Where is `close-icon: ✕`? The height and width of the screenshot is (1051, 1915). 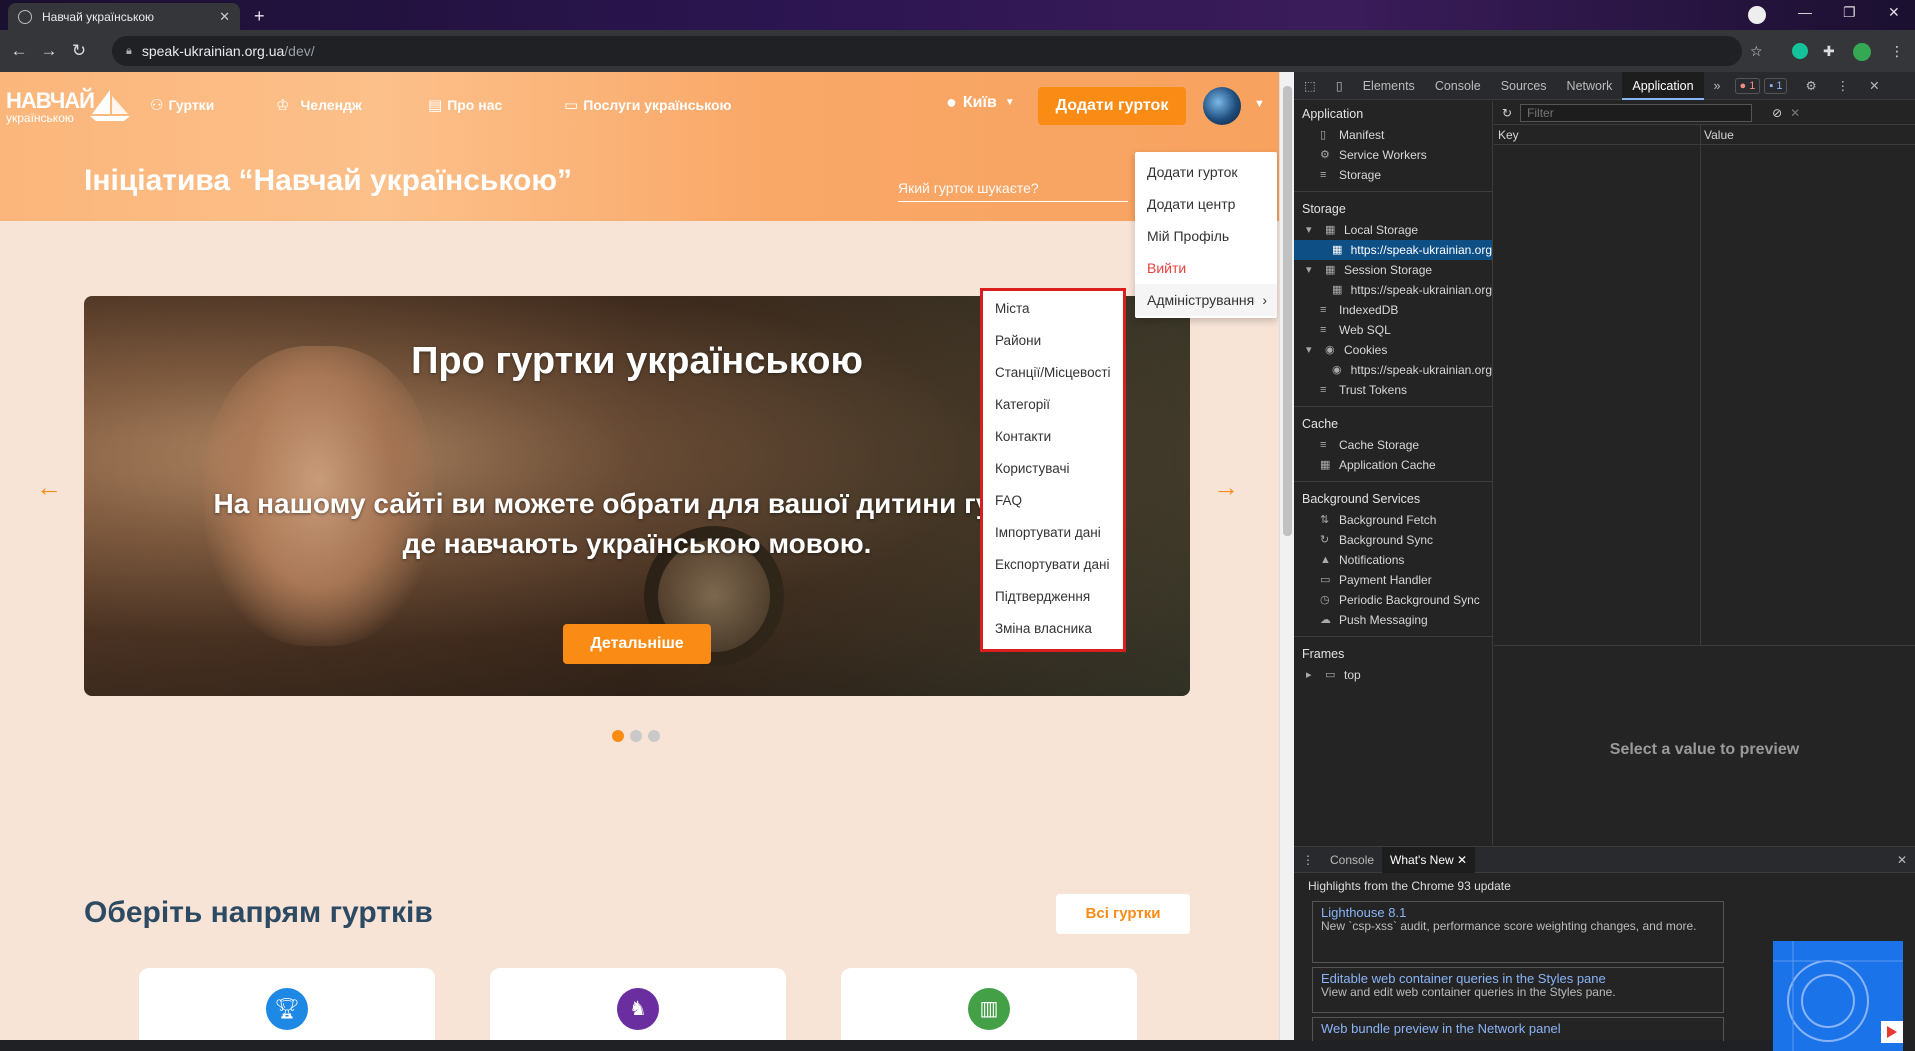 close-icon: ✕ is located at coordinates (1462, 860).